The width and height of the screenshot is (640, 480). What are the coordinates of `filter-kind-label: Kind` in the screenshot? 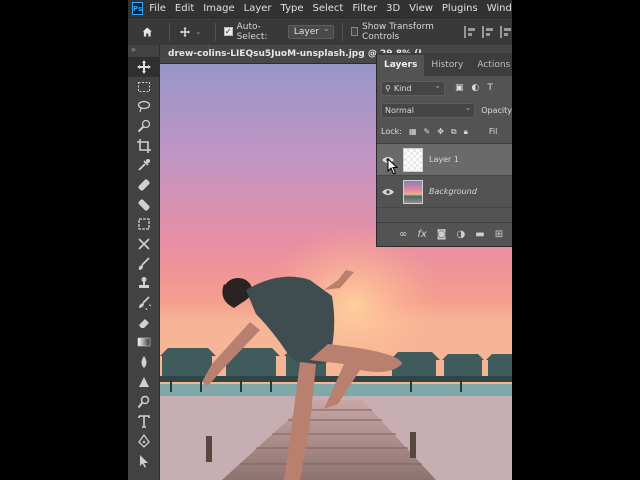 It's located at (402, 88).